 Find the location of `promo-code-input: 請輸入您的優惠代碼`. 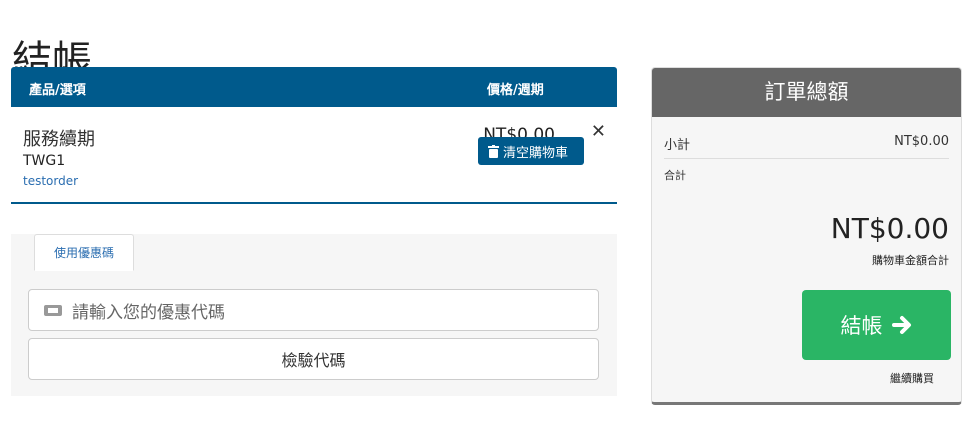

promo-code-input: 請輸入您的優惠代碼 is located at coordinates (313, 310).